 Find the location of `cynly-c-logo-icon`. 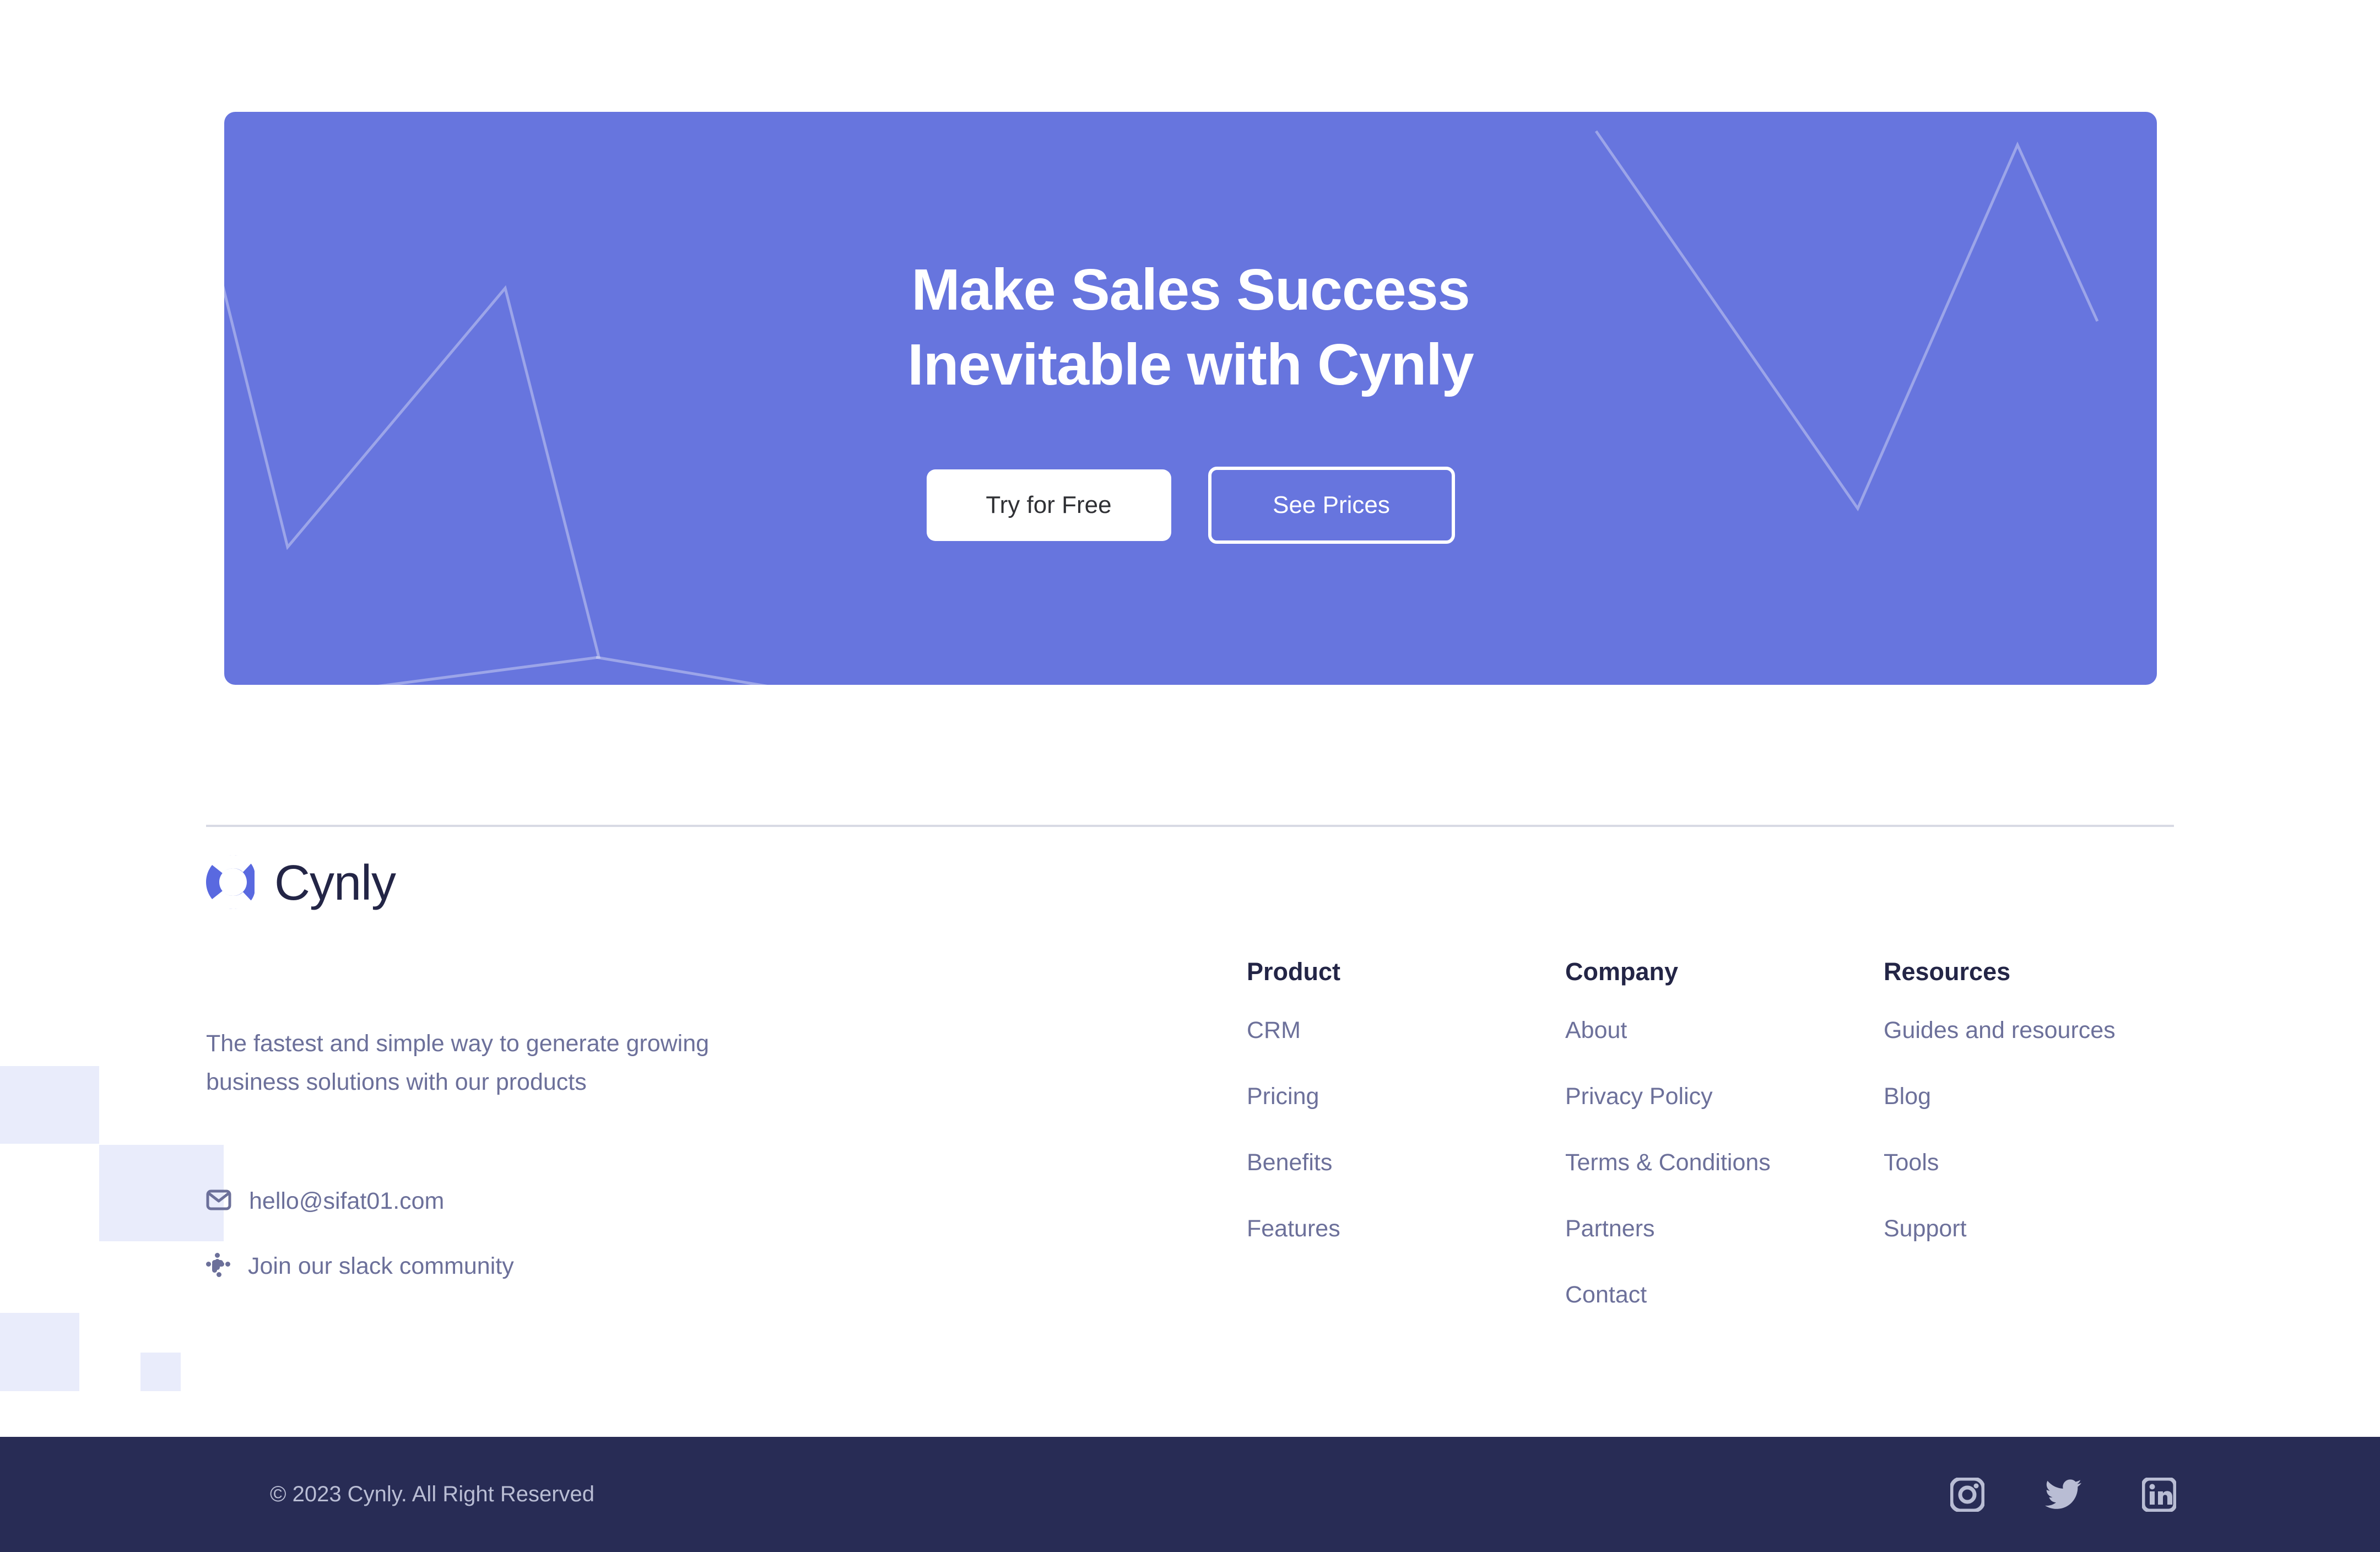

cynly-c-logo-icon is located at coordinates (230, 883).